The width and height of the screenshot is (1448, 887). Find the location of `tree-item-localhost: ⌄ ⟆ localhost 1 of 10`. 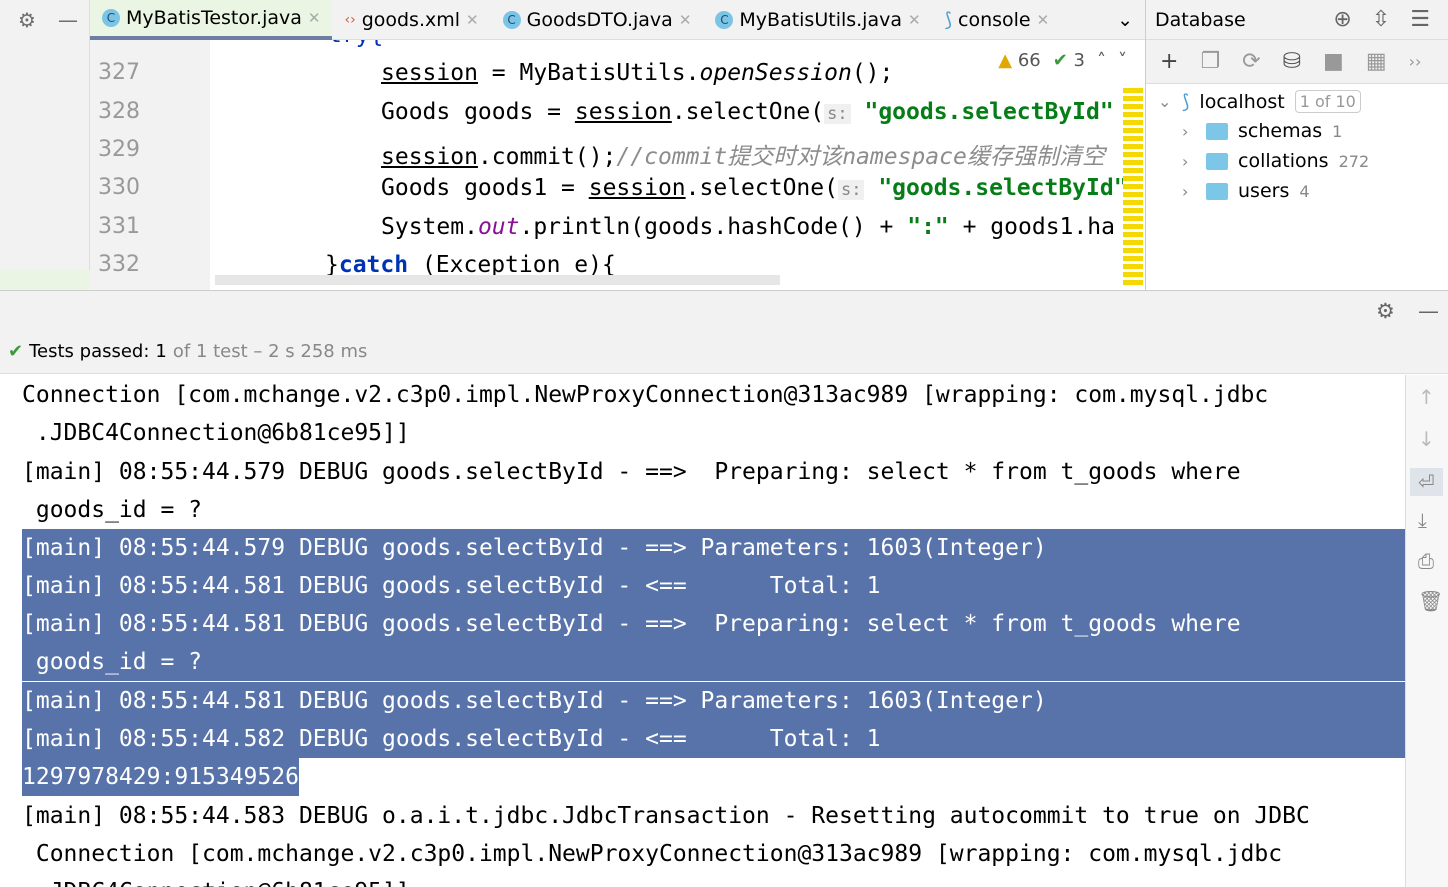

tree-item-localhost: ⌄ ⟆ localhost 1 of 10 is located at coordinates (1259, 101).